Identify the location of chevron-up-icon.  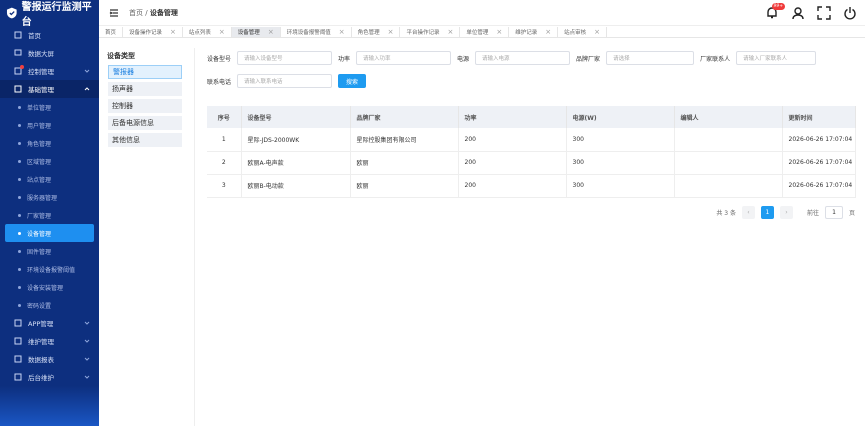
(87, 89).